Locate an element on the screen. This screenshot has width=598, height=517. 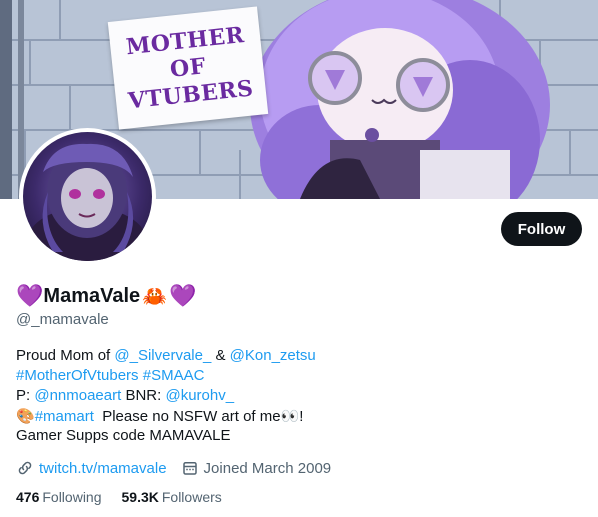
mention-link: @kurohv_ is located at coordinates (199, 395).